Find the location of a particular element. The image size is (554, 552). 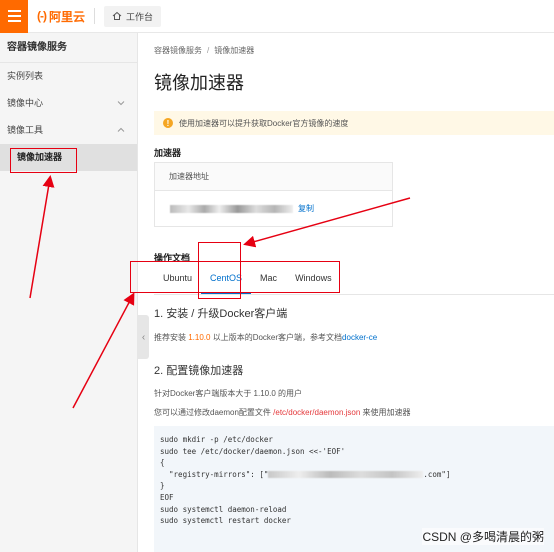

docker-ce-link: docker-ce is located at coordinates (359, 337).